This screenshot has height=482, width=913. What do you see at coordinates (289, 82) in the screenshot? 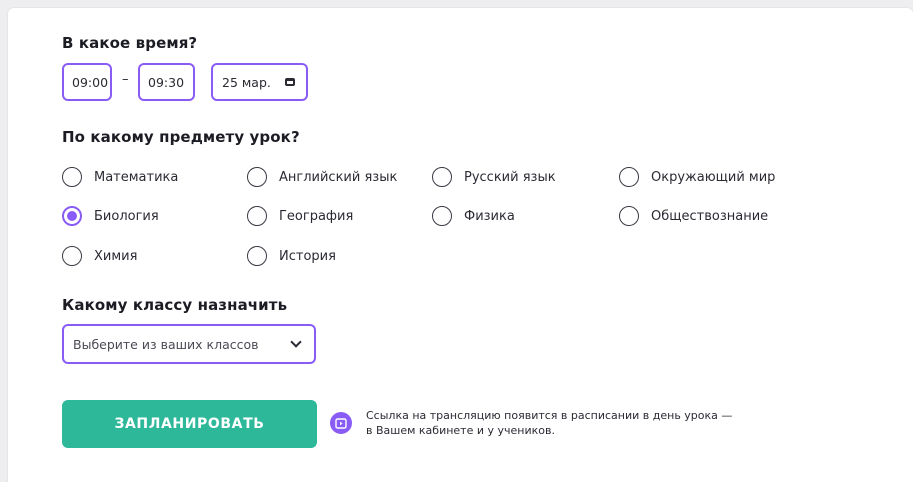
I see `calendar-icon` at bounding box center [289, 82].